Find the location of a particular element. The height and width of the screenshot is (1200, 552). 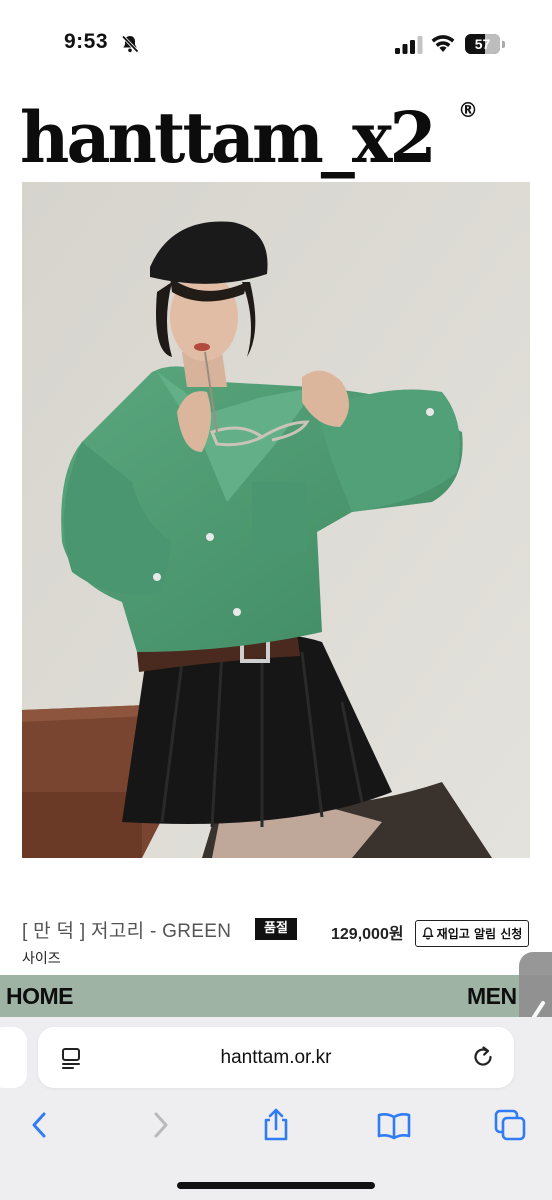

address-bar: hanttam.or.kr is located at coordinates (276, 1057).